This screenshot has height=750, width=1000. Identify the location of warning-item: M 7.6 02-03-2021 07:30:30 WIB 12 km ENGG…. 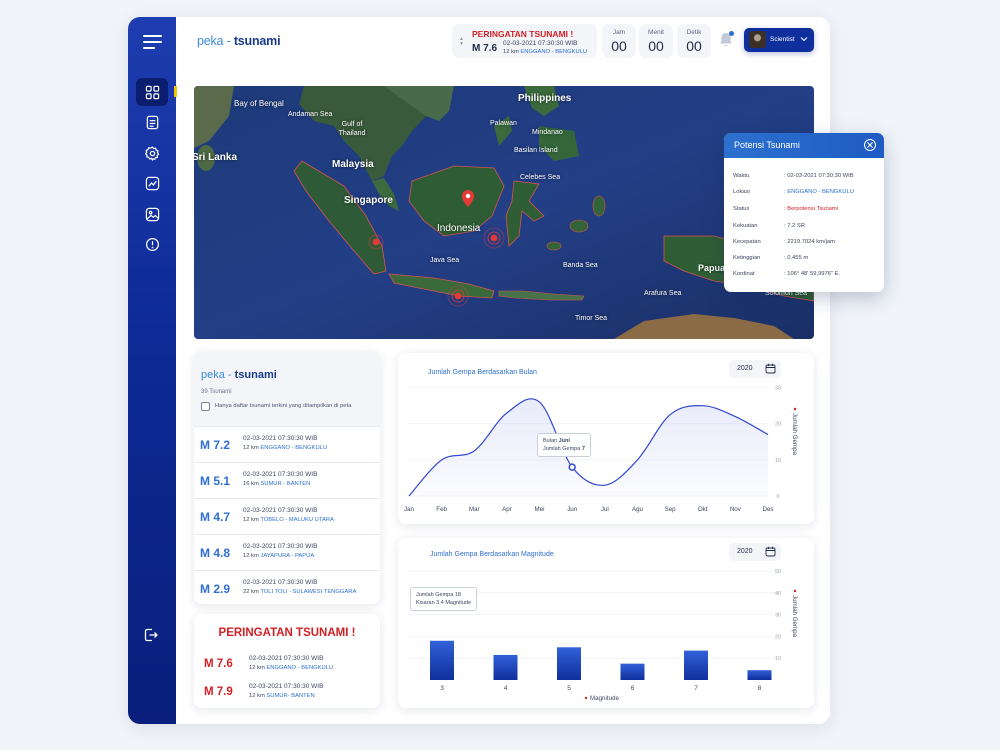
(287, 664).